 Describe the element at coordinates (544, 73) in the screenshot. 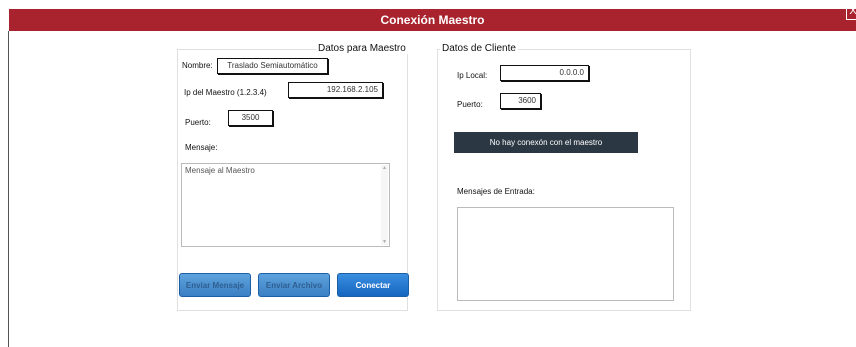

I see `local-ip-field: 0.0.0.0` at that location.